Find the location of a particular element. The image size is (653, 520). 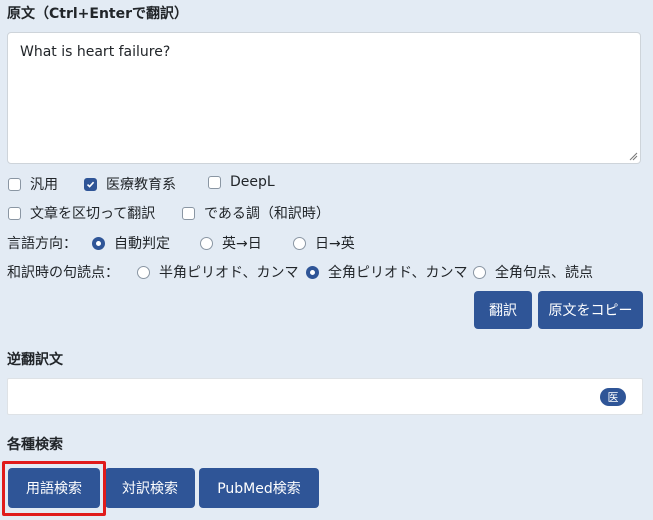

resize-grip-icon is located at coordinates (633, 156).